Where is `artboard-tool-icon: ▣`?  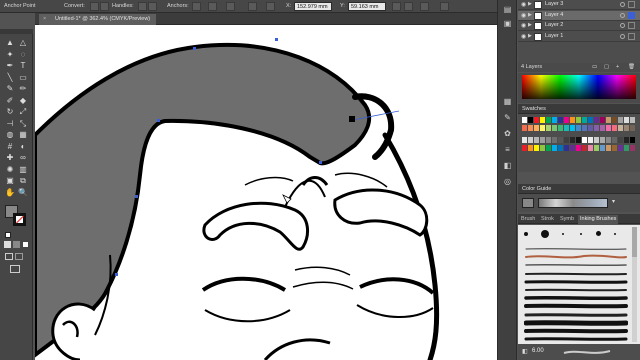 artboard-tool-icon: ▣ is located at coordinates (10, 181).